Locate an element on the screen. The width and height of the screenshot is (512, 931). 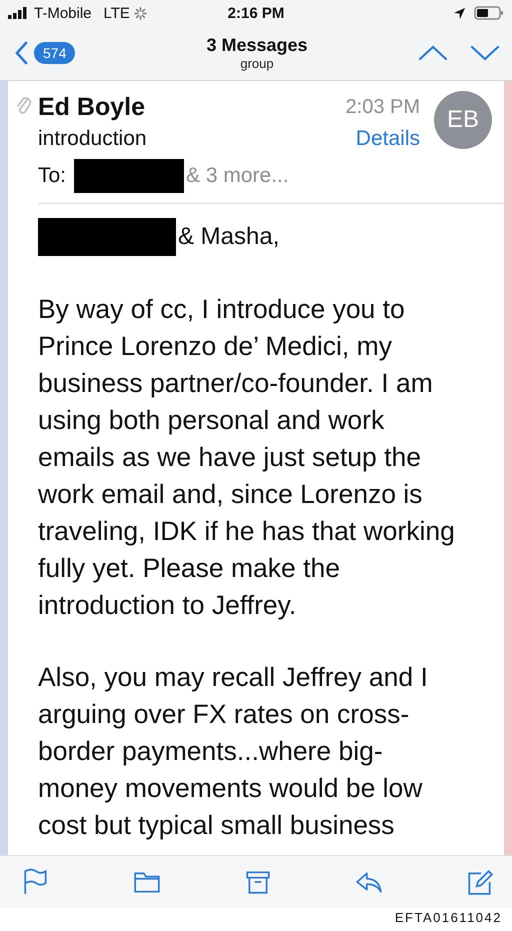
thread-title: 3 Messages is located at coordinates (257, 45).